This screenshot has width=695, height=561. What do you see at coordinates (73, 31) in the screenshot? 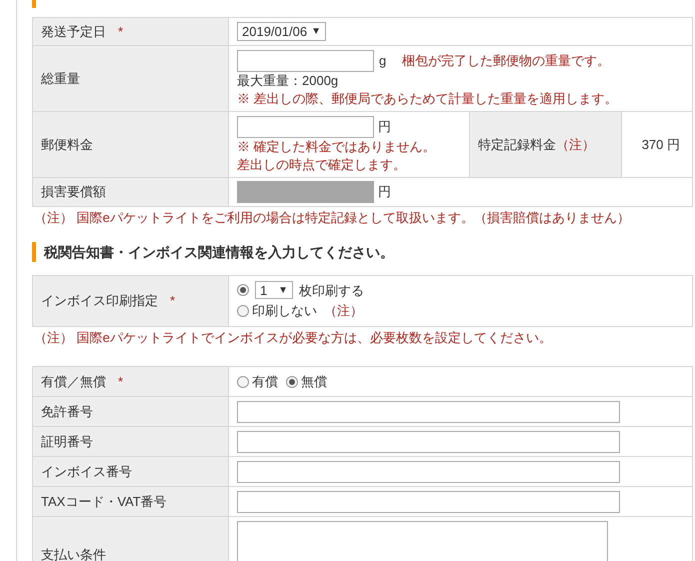
I see `field-label: 発送予定日` at bounding box center [73, 31].